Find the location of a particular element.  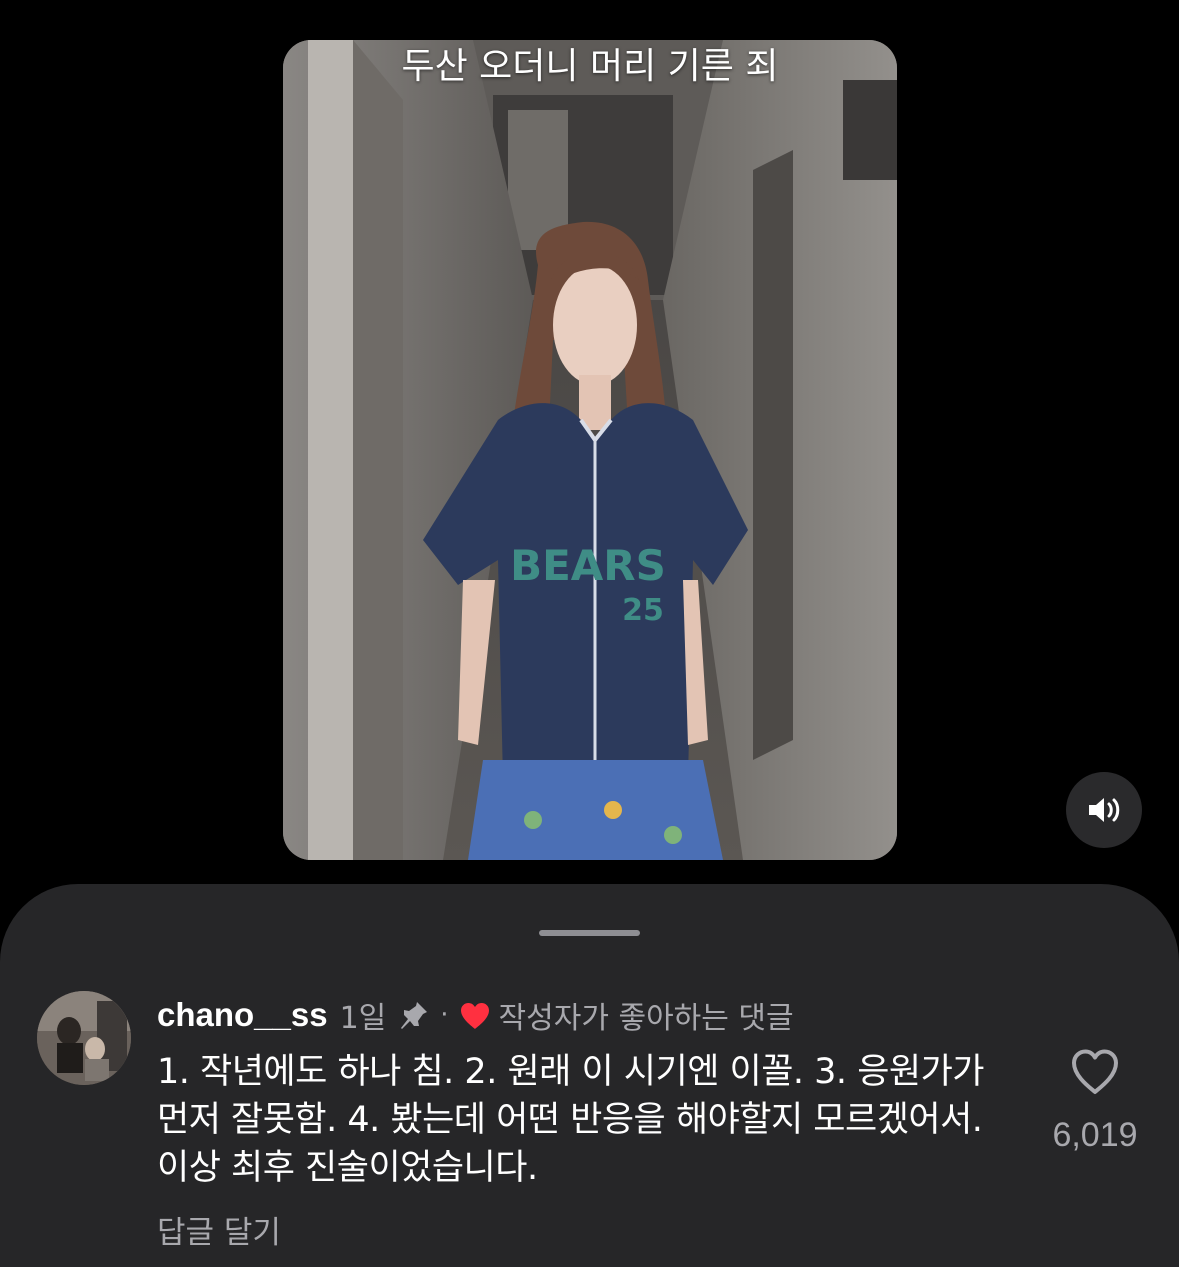

reply-button: 답글 달기 is located at coordinates (219, 1229).